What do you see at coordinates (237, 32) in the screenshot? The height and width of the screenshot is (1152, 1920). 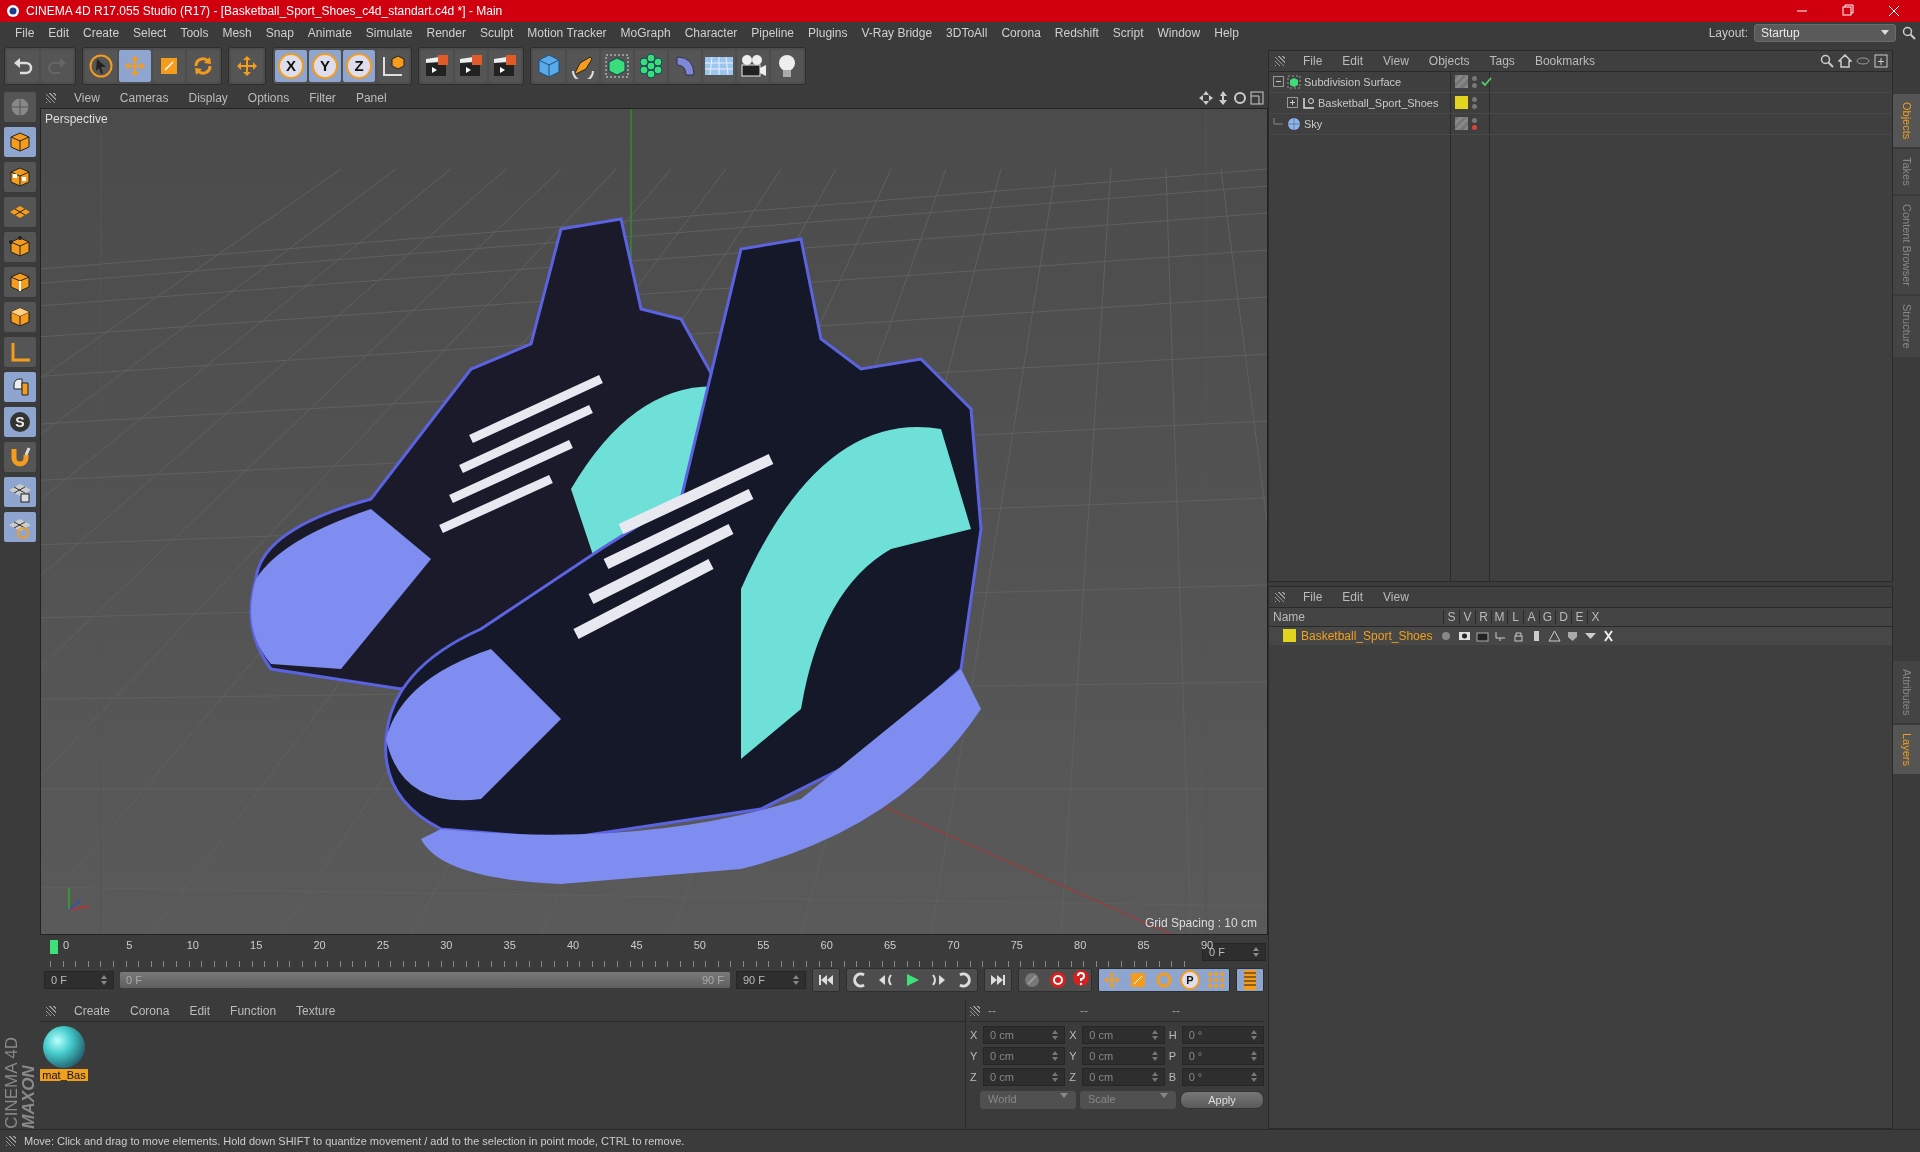 I see `menu-item: Mesh` at bounding box center [237, 32].